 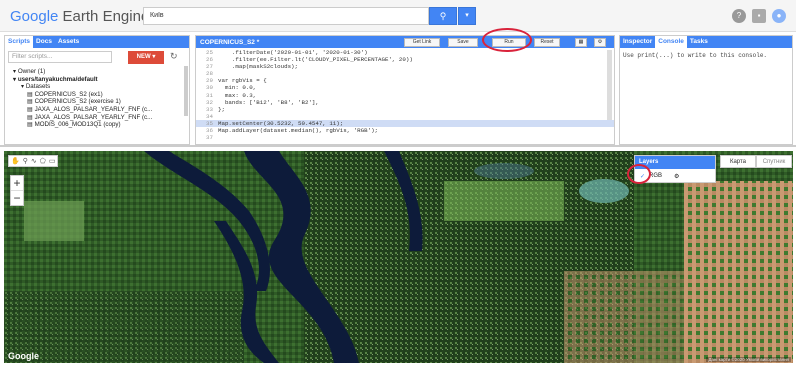 What do you see at coordinates (209, 138) in the screenshot?
I see `line-number: 37` at bounding box center [209, 138].